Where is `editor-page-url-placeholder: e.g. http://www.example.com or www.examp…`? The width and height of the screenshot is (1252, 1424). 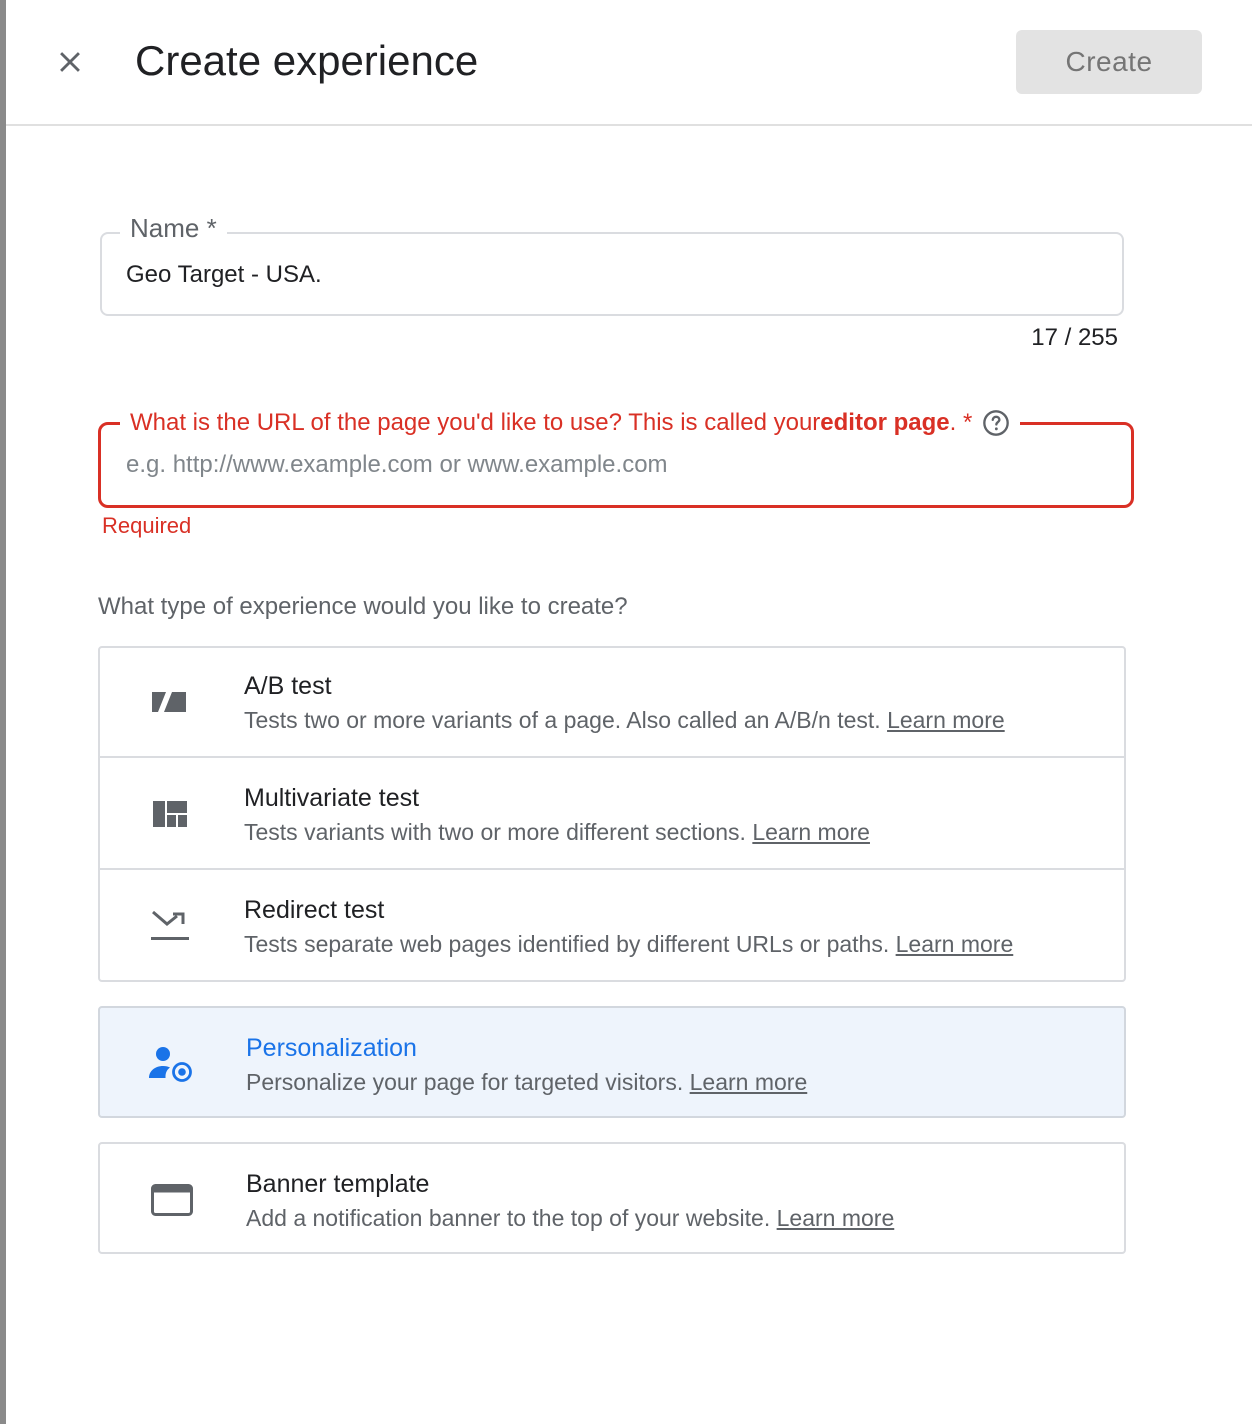
editor-page-url-placeholder: e.g. http://www.example.com or www.examp… is located at coordinates (397, 464).